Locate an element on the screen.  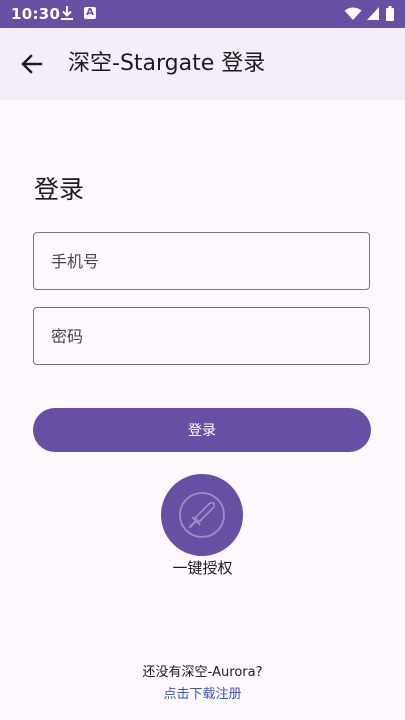
register-link: 点击下载注册 is located at coordinates (202, 692).